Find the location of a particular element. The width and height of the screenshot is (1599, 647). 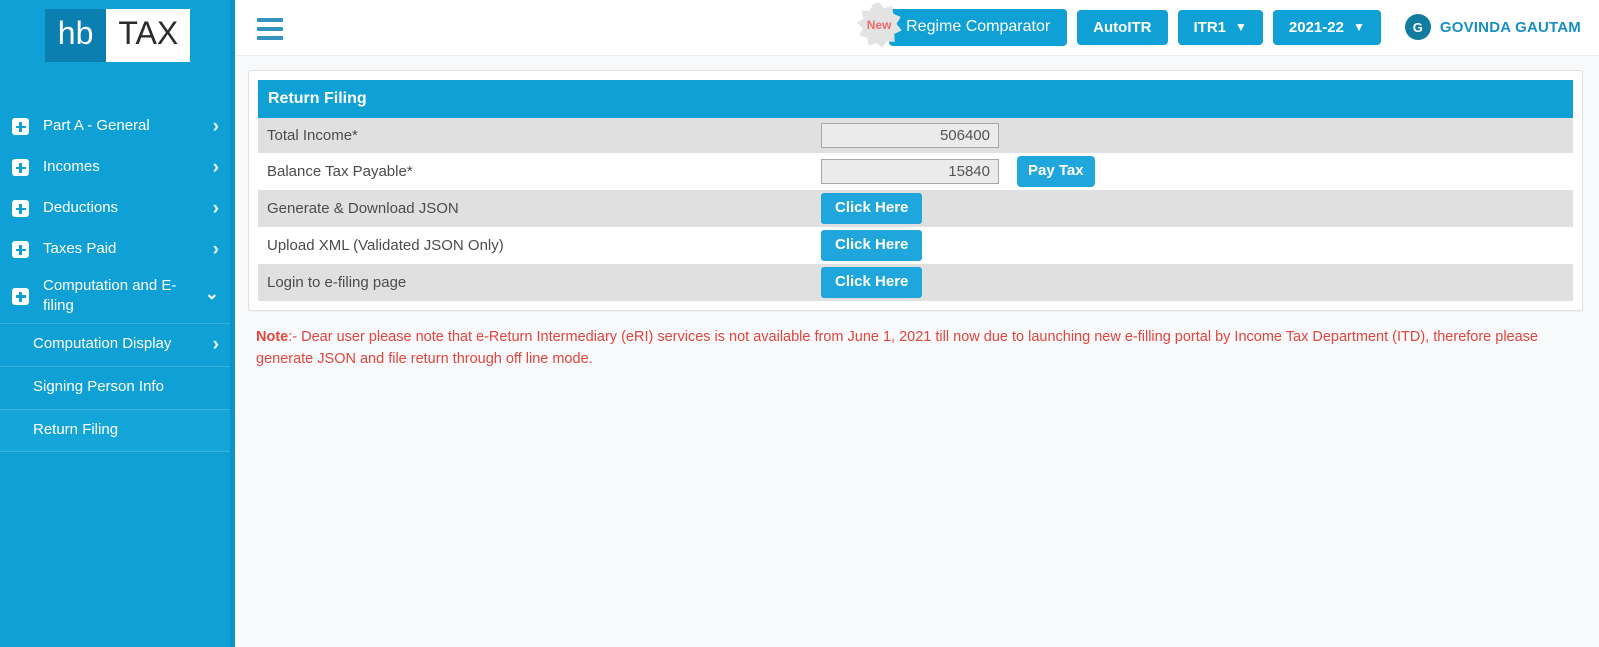

sidebar-item-taxes-paid: Taxes Paid is located at coordinates (117, 249).